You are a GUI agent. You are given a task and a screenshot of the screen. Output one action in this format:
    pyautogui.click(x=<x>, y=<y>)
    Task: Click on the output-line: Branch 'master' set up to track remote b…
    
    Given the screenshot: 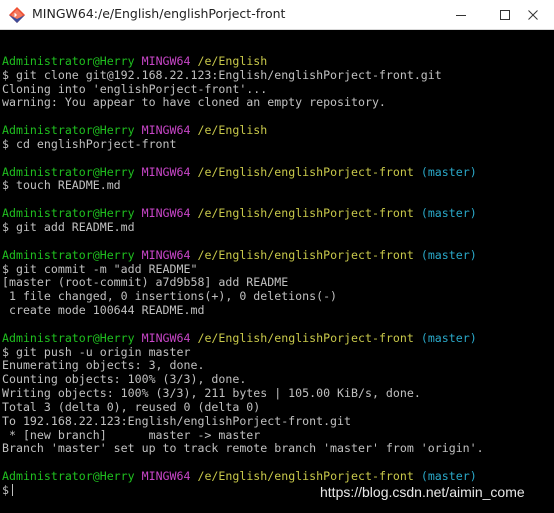 What is the action you would take?
    pyautogui.click(x=243, y=448)
    